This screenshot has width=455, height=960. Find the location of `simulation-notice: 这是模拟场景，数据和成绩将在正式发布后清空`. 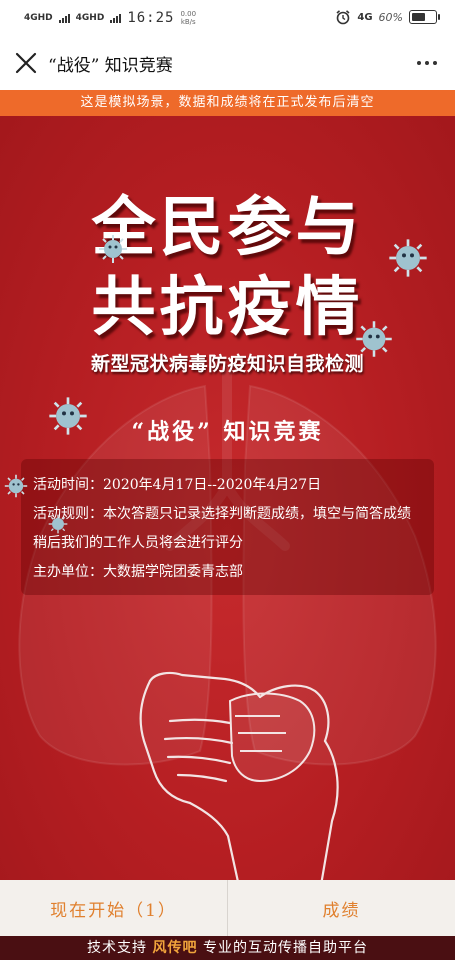

simulation-notice: 这是模拟场景，数据和成绩将在正式发布后清空 is located at coordinates (227, 103).